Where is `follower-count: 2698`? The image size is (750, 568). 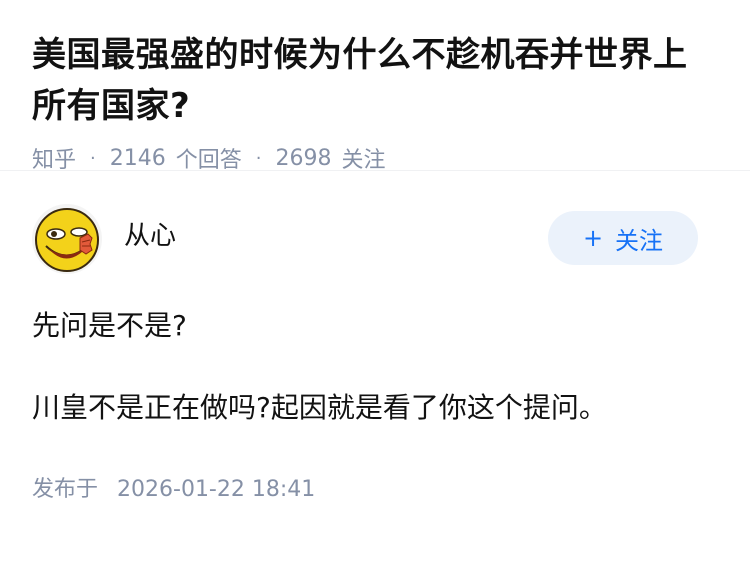 follower-count: 2698 is located at coordinates (303, 158).